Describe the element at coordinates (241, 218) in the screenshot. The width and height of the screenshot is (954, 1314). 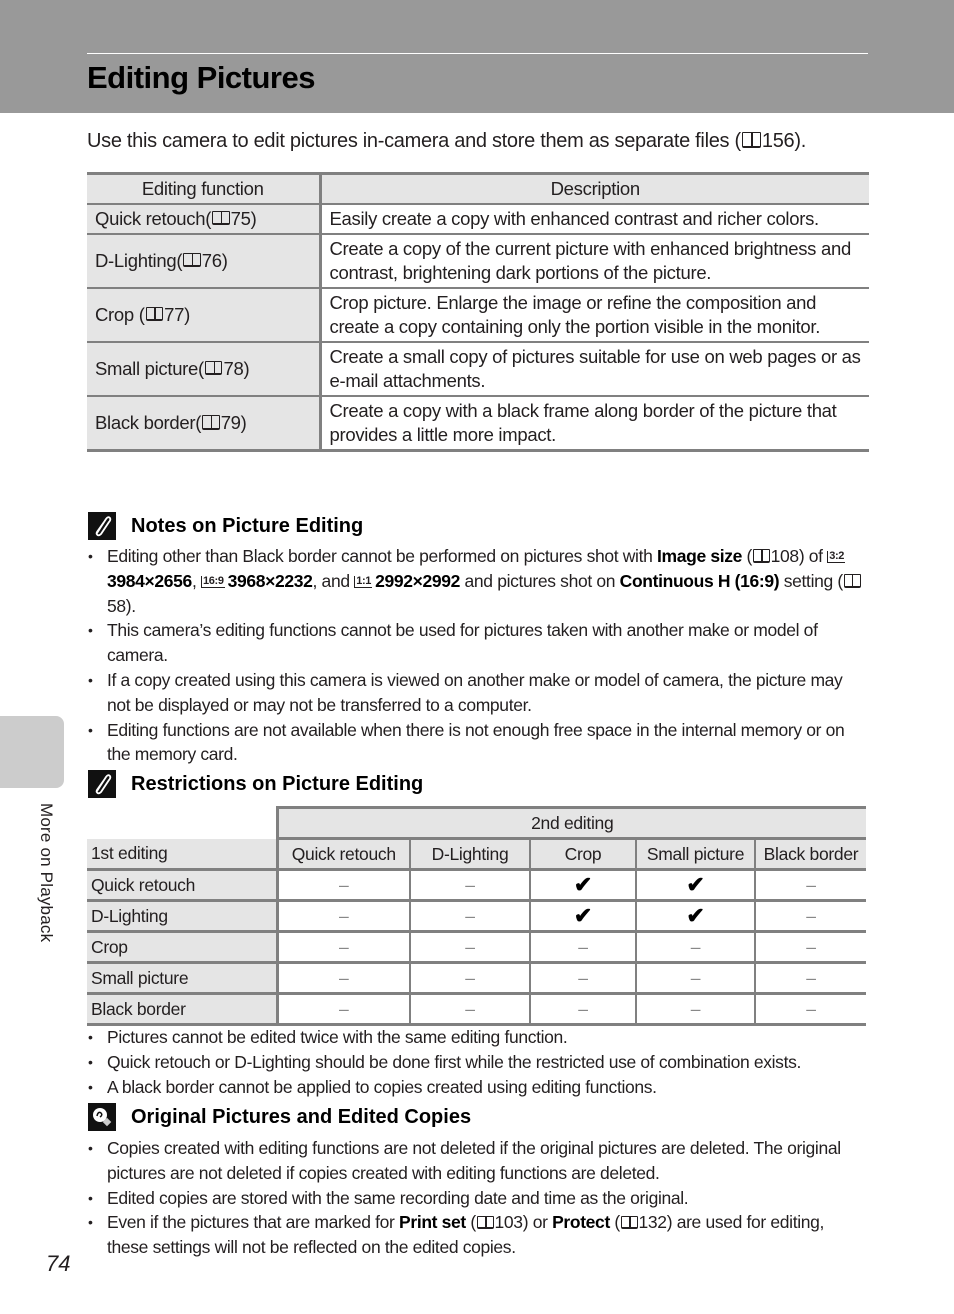
I see `page-reference-link: 75` at that location.